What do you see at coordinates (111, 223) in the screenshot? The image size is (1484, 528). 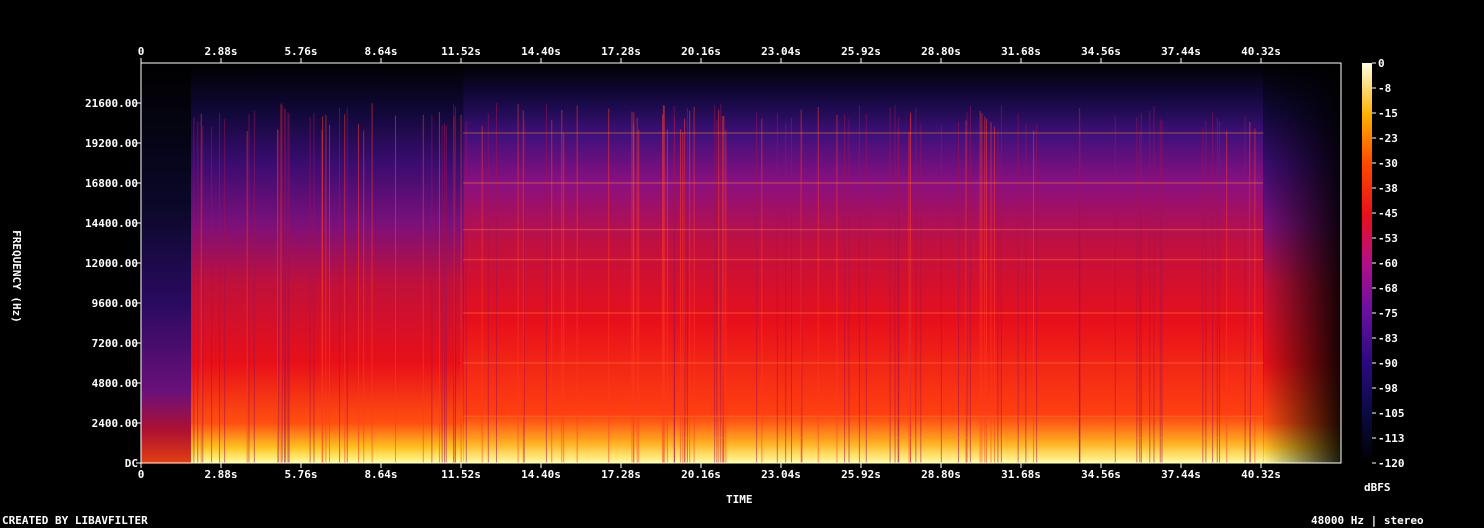 I see `y-tick-label: 14400.00` at bounding box center [111, 223].